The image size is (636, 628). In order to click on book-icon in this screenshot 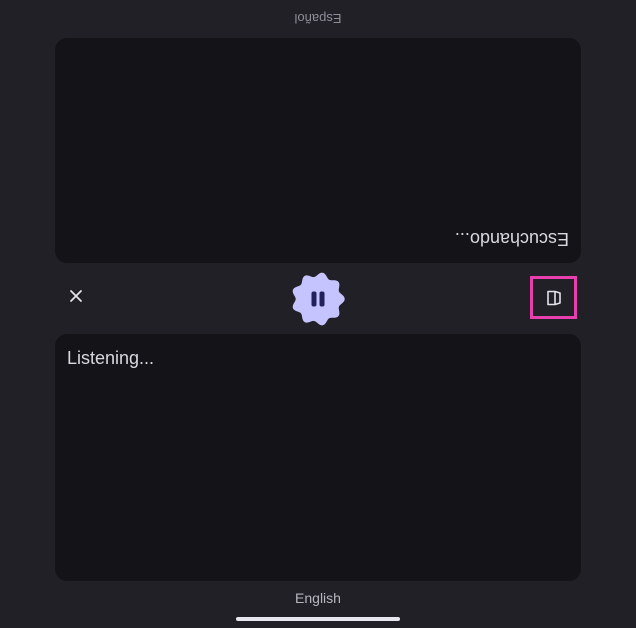, I will do `click(553, 297)`.